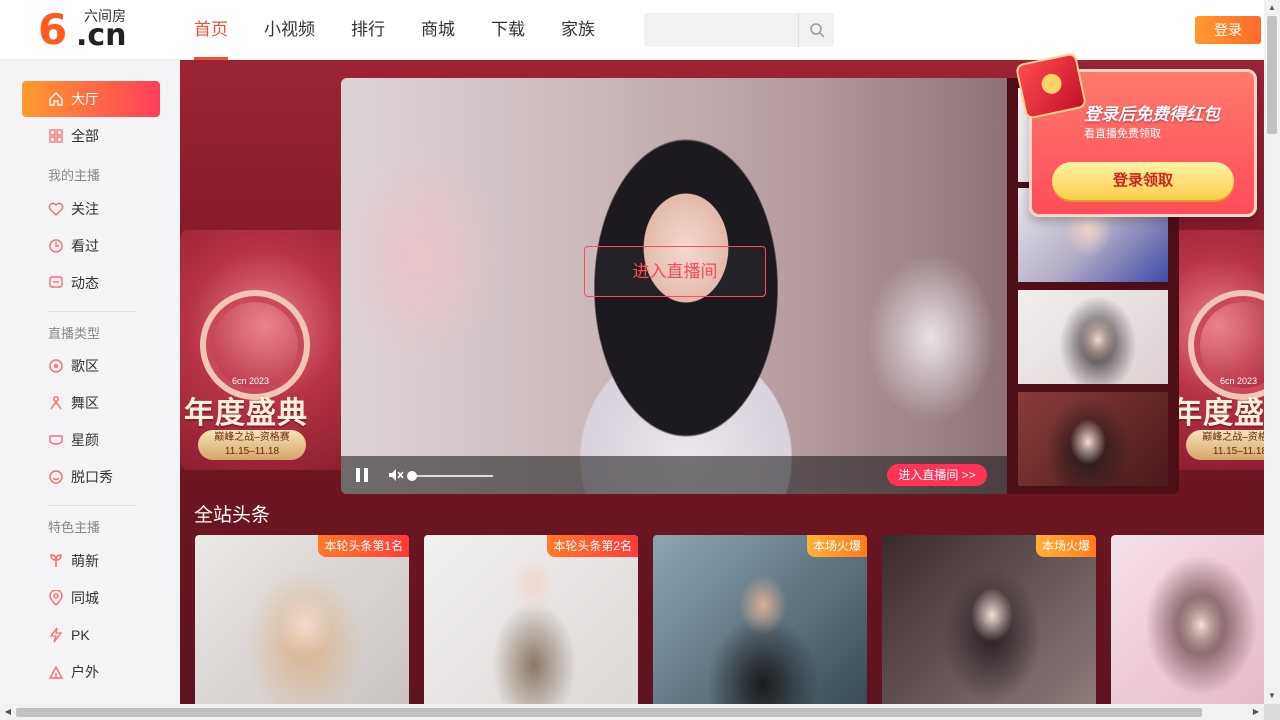 Image resolution: width=1280 pixels, height=720 pixels. I want to click on nav-family: 家族, so click(578, 30).